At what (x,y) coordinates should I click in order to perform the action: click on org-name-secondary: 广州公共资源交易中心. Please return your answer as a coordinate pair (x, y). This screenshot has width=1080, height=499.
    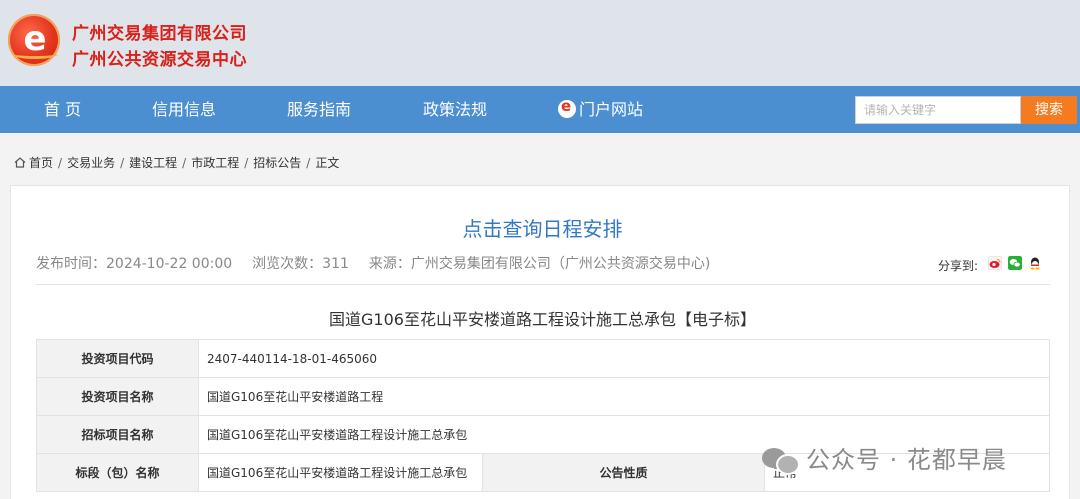
    Looking at the image, I should click on (159, 60).